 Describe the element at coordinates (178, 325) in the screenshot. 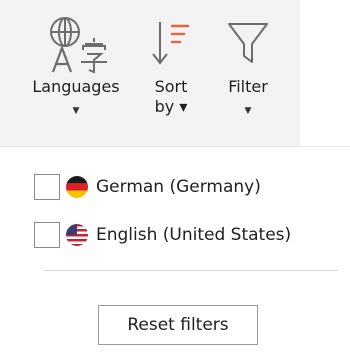

I see `reset-filters-button: Reset filters` at that location.